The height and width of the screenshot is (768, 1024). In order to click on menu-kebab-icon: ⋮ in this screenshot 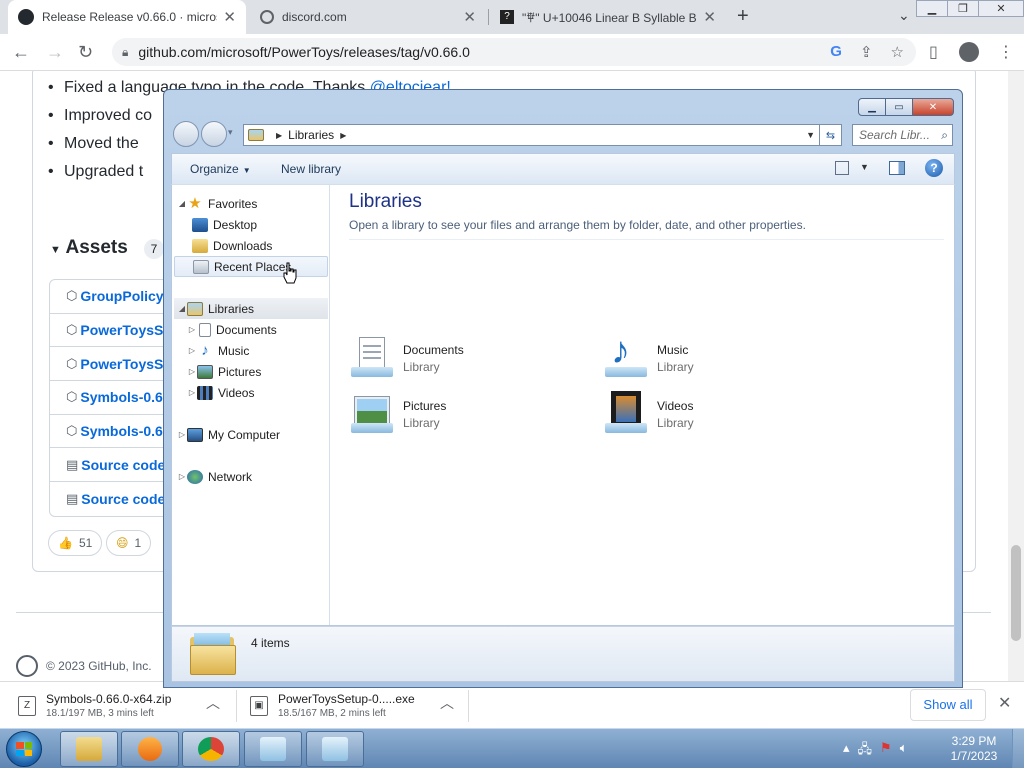, I will do `click(1006, 52)`.